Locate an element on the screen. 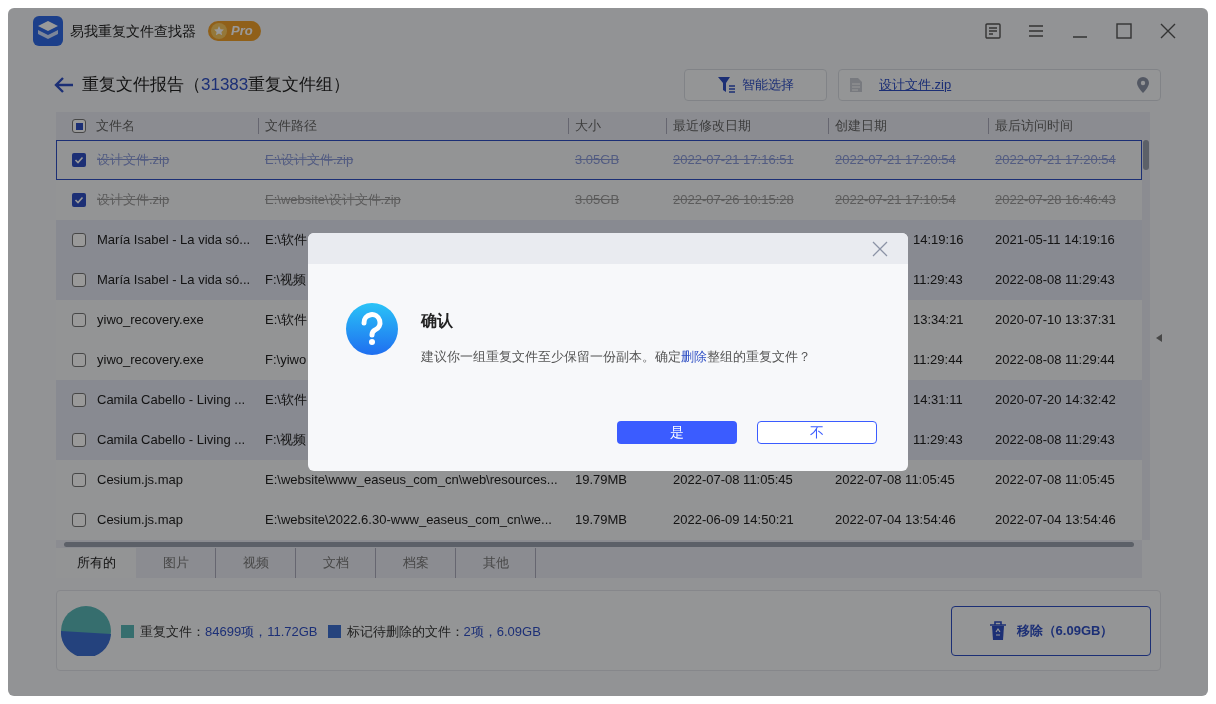 The image size is (1216, 704). accessed-date-cell: 2020-07-20 14:32:42 is located at coordinates (1055, 400).